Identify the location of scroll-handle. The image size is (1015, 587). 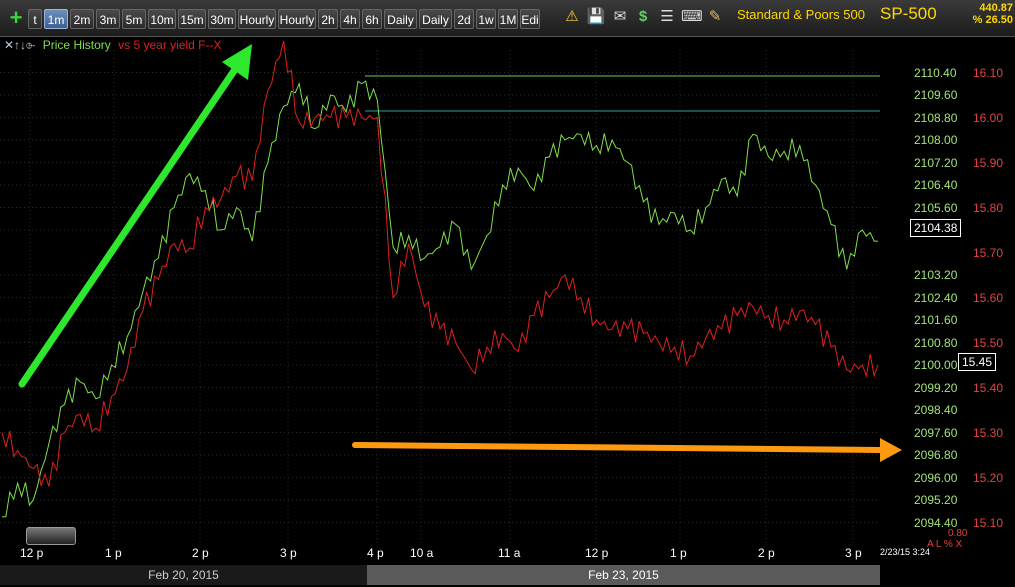
(51, 536).